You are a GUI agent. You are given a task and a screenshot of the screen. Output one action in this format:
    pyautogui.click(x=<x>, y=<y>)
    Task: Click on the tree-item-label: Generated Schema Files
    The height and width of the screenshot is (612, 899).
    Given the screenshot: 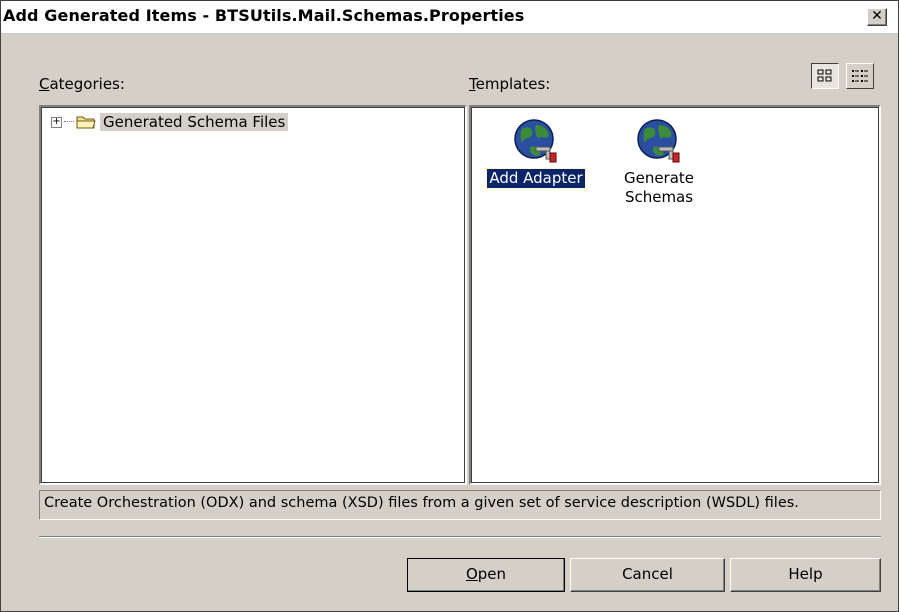 What is the action you would take?
    pyautogui.click(x=194, y=122)
    